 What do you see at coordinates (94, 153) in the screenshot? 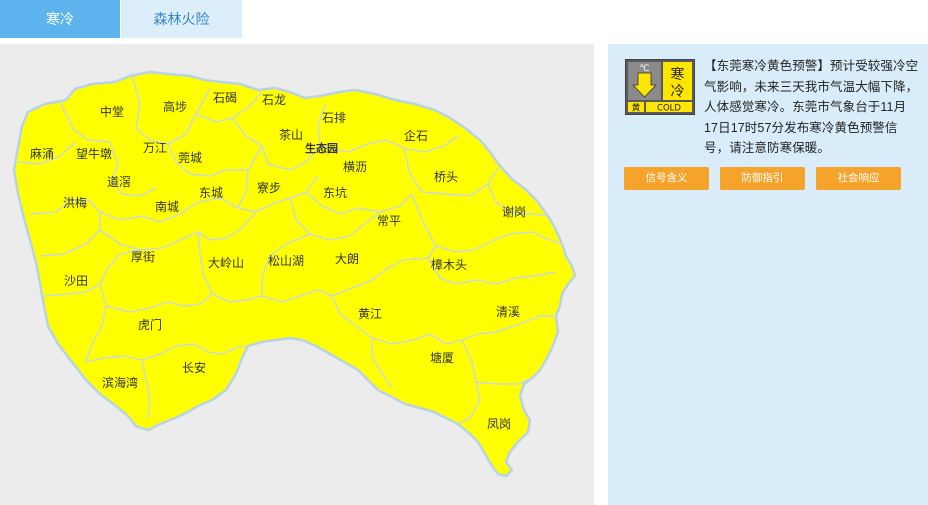
I see `town-label: 望牛墩` at bounding box center [94, 153].